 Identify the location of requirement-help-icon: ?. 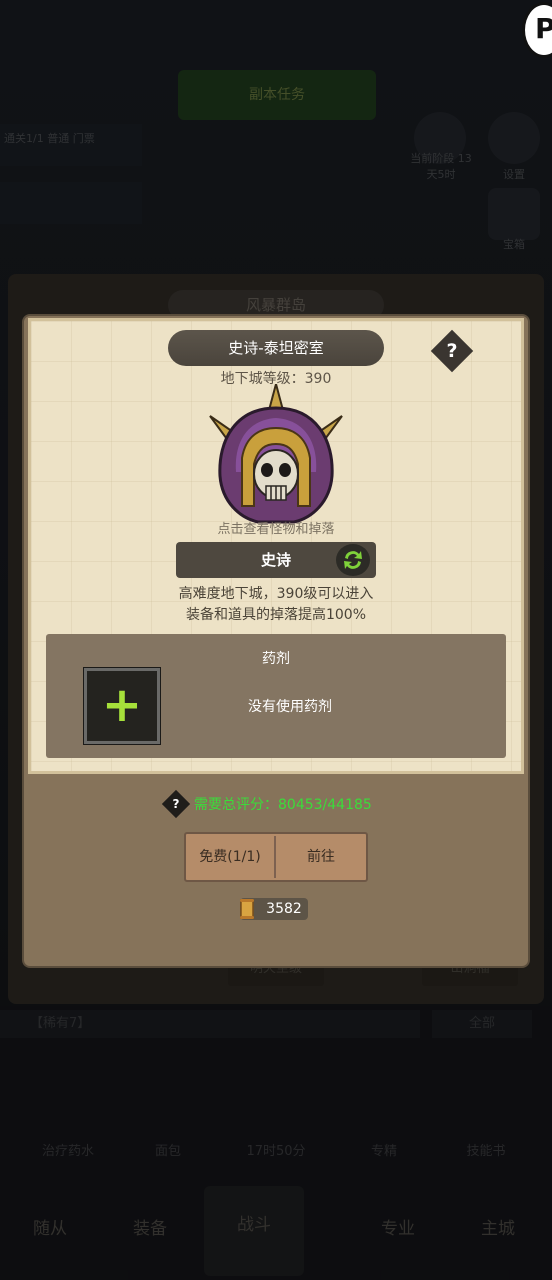
(176, 804).